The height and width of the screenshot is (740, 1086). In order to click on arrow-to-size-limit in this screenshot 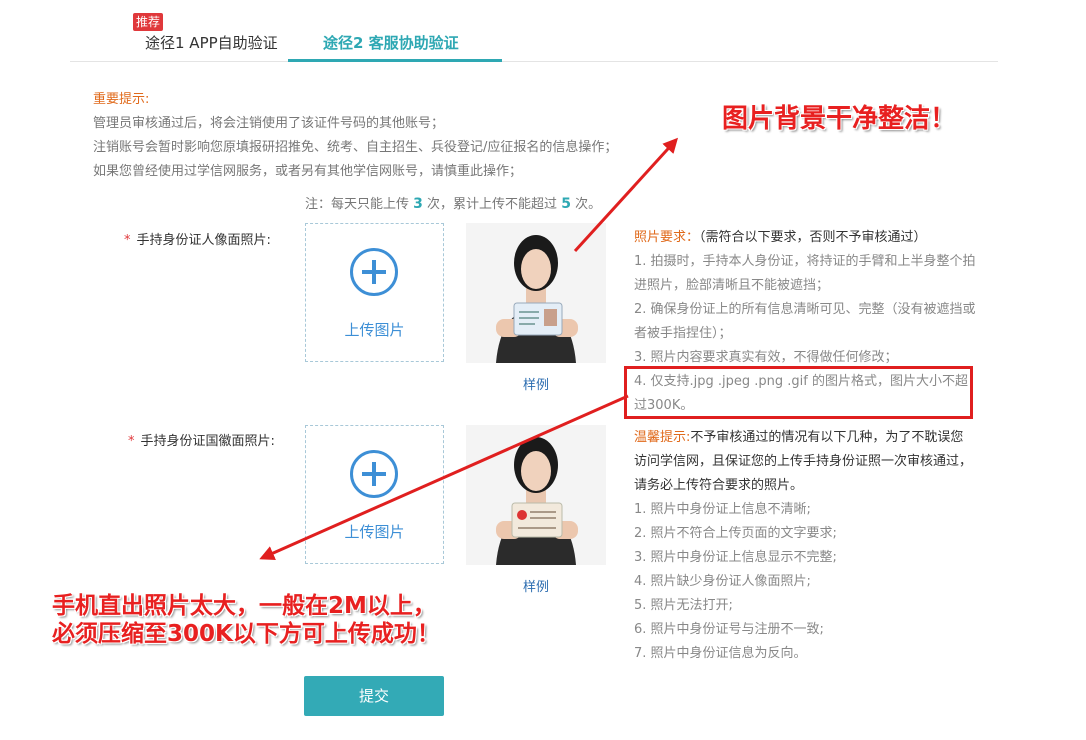, I will do `click(444, 477)`.